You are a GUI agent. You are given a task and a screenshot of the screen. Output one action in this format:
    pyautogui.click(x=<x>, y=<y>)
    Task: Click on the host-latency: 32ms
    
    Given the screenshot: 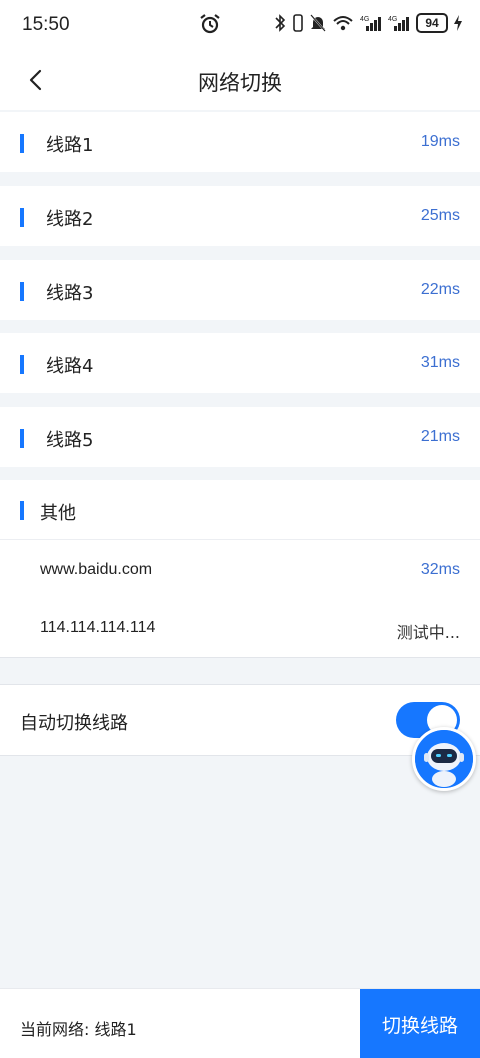 What is the action you would take?
    pyautogui.click(x=440, y=569)
    